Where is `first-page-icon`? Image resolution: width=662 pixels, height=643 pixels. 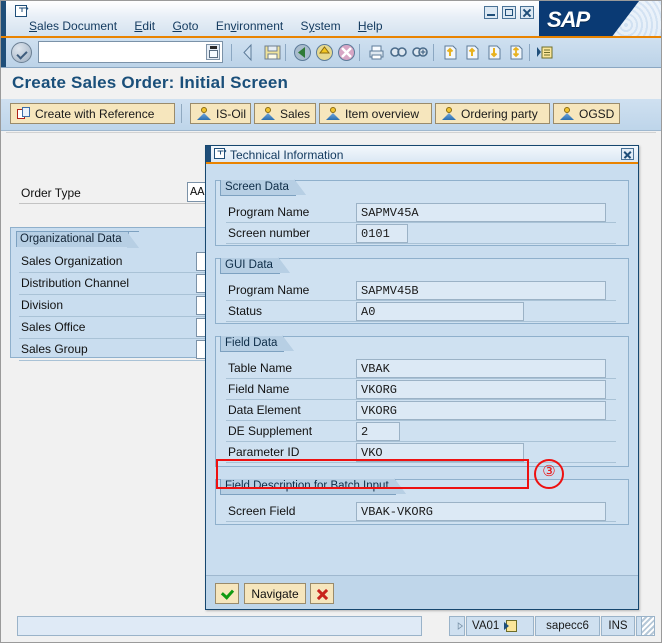 first-page-icon is located at coordinates (450, 52).